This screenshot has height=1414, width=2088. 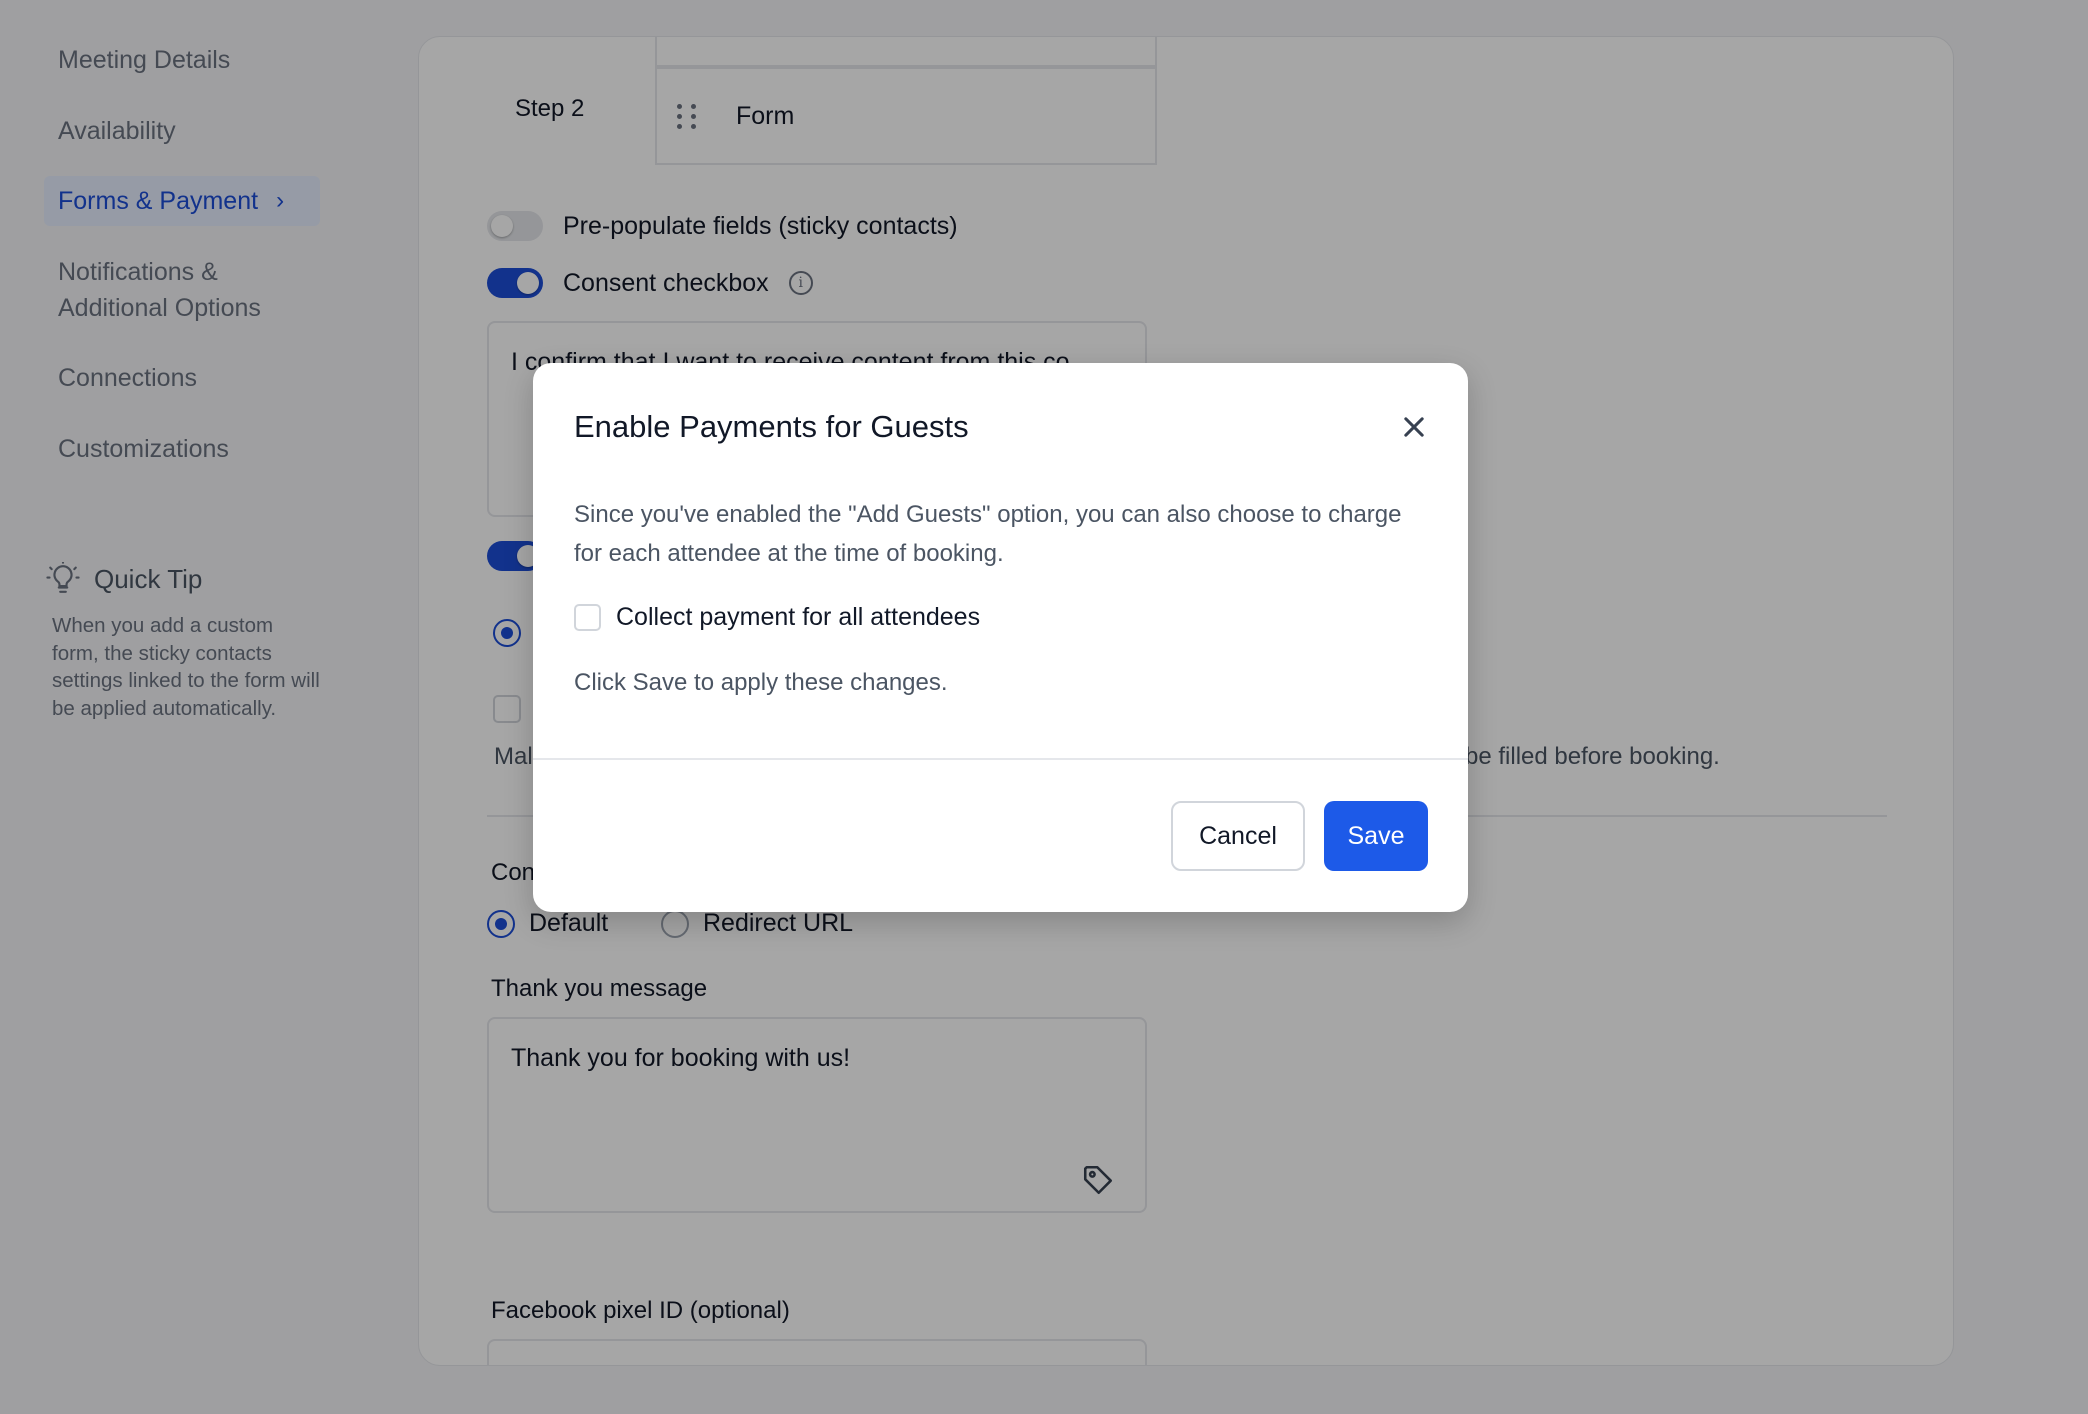 I want to click on collect-payment-option: Collect payment for all attendees, so click(x=777, y=617).